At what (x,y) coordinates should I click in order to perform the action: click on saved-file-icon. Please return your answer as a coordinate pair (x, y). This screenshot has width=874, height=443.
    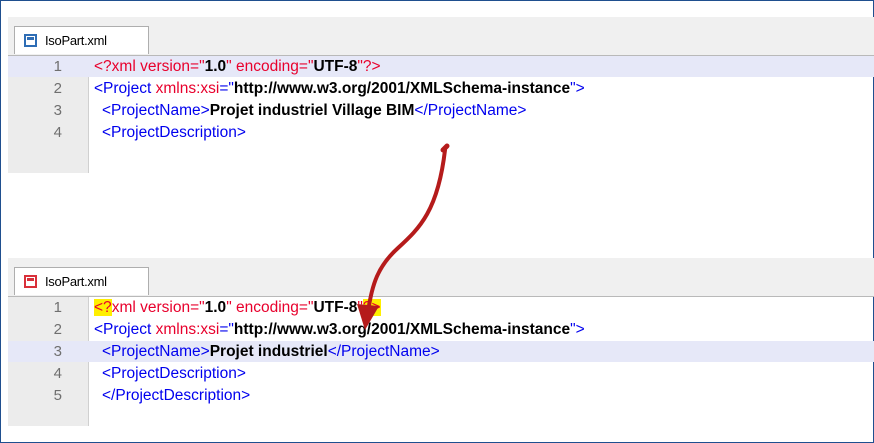
    Looking at the image, I should click on (30, 40).